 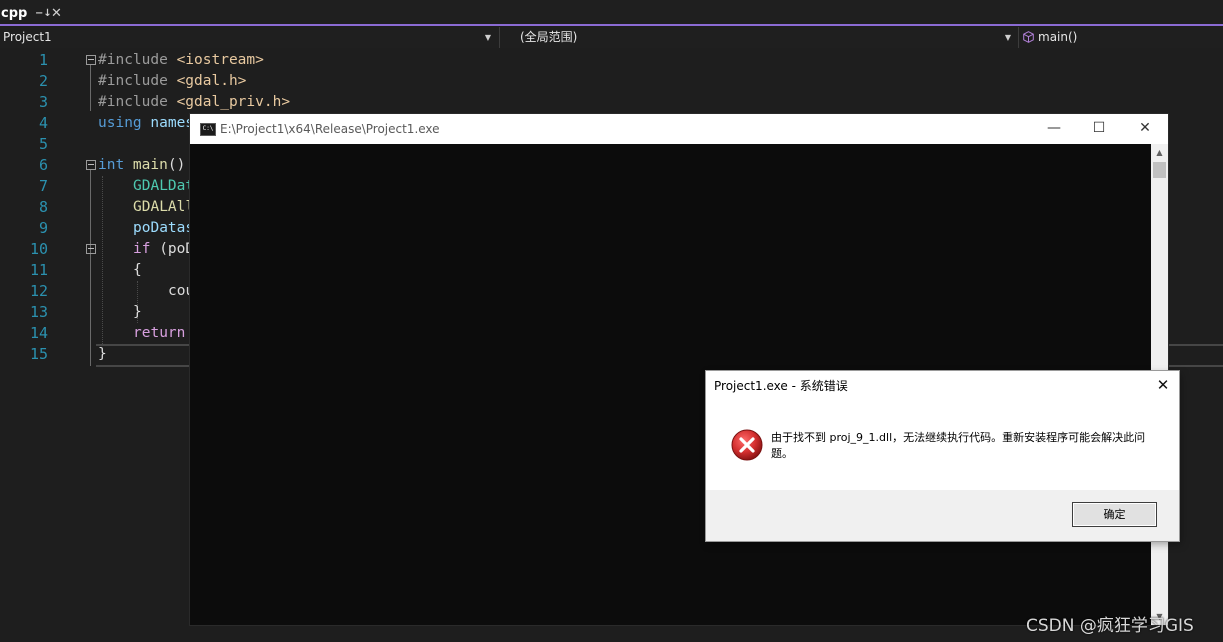 What do you see at coordinates (43, 81) in the screenshot?
I see `line-number: 2` at bounding box center [43, 81].